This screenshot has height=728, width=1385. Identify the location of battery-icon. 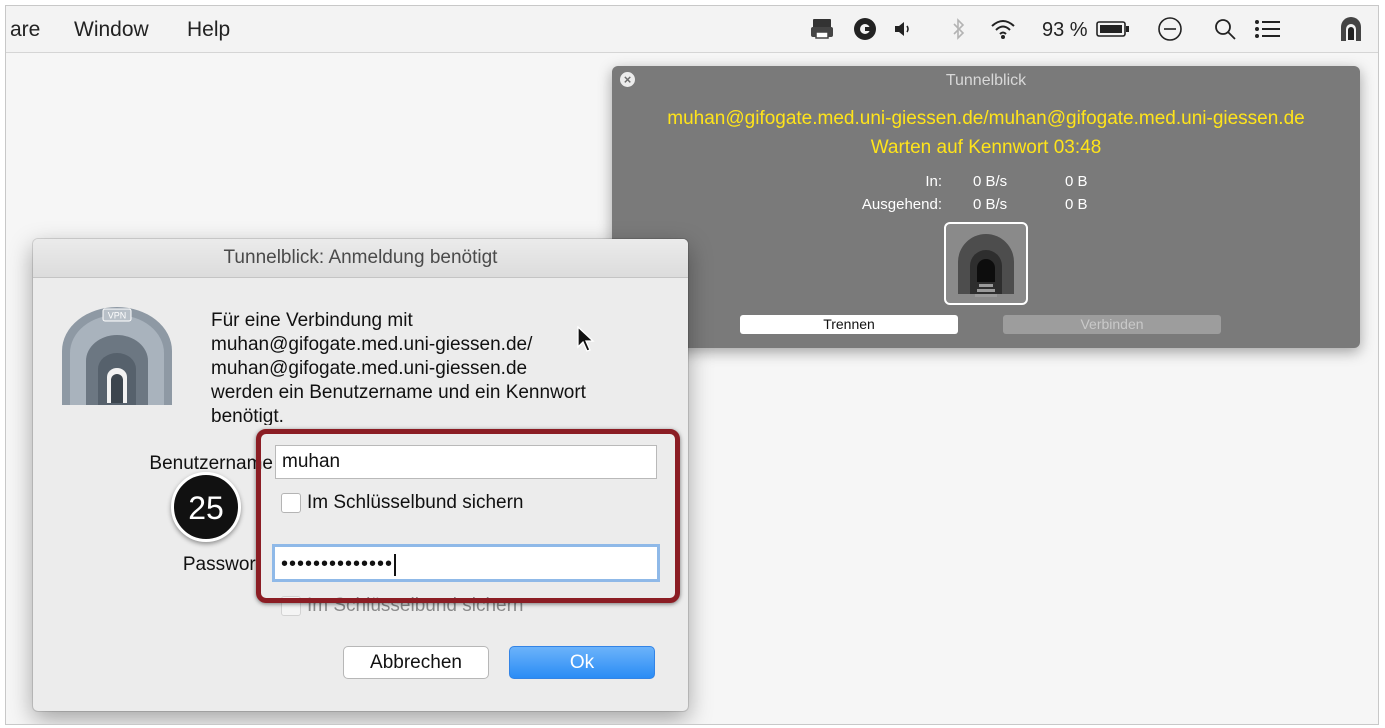
(1113, 29).